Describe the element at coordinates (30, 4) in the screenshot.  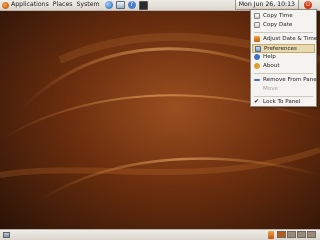
I see `applications-menu-label: Applications` at that location.